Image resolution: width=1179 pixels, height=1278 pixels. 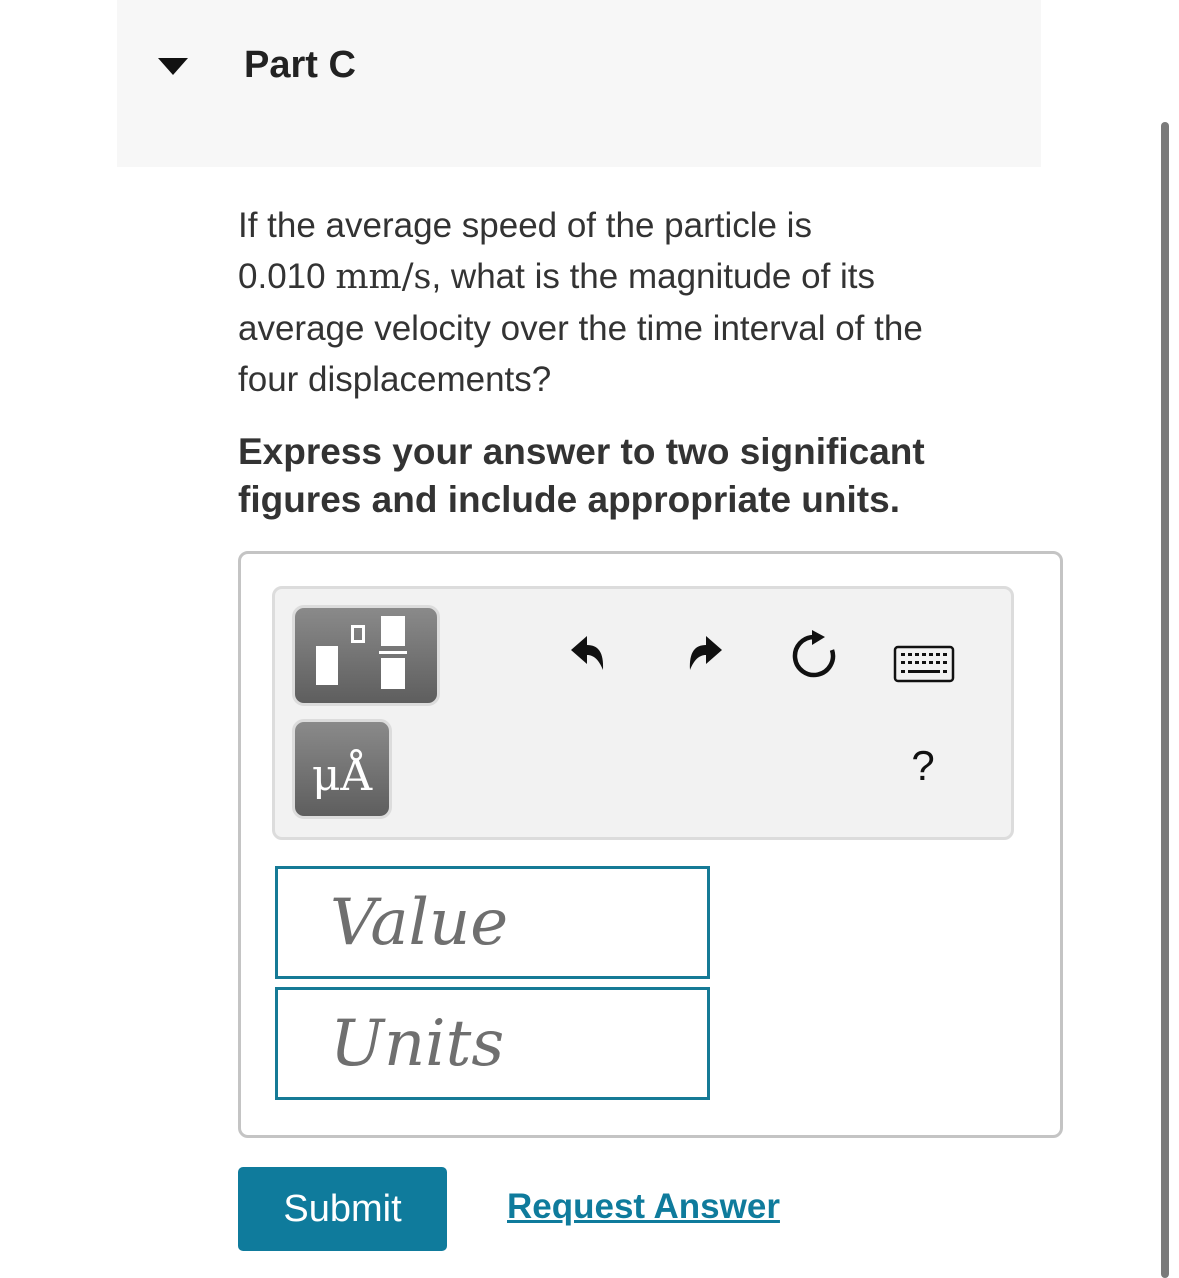 I want to click on templates-button, so click(x=366, y=655).